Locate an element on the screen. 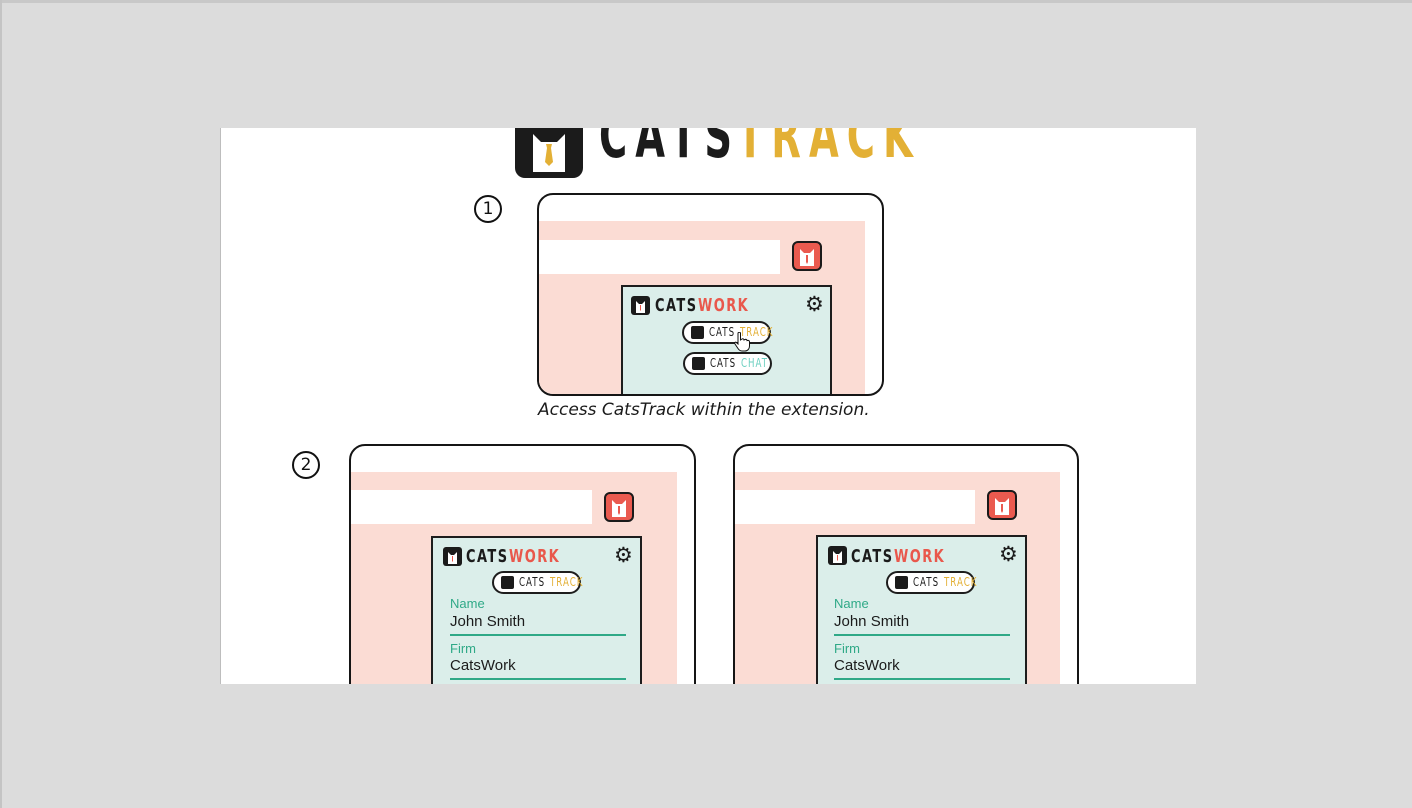 This screenshot has width=1412, height=808. window-top-edge is located at coordinates (706, 1).